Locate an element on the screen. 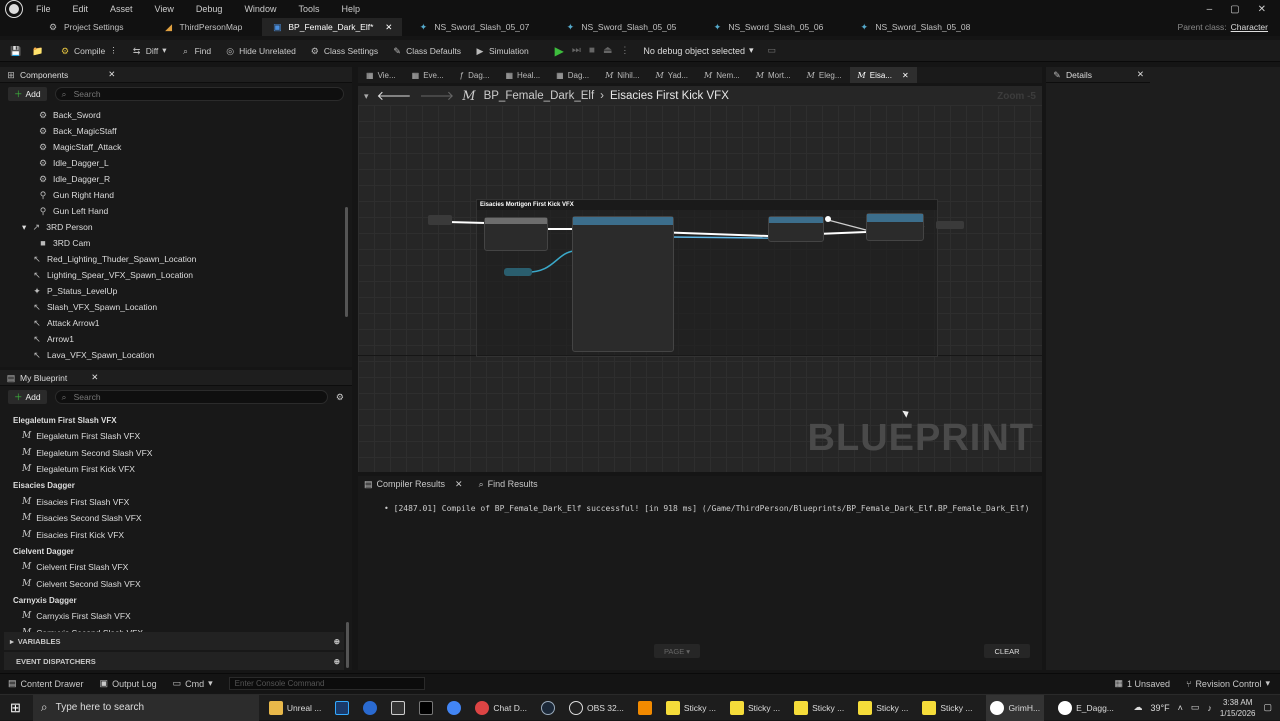  add-dispatcher-icon: ⊕ is located at coordinates (337, 661).